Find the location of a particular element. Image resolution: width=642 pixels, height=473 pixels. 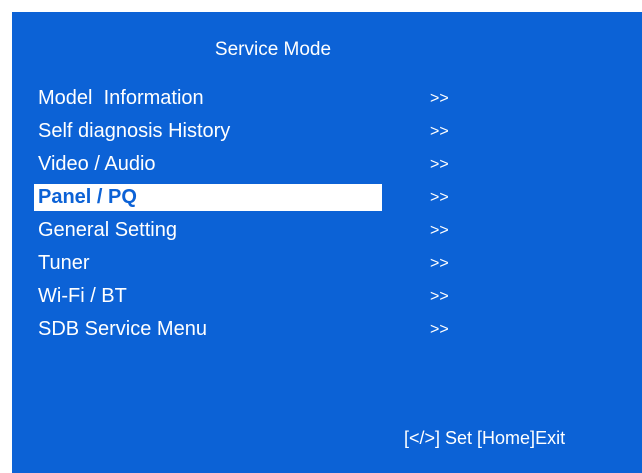

menu-item-sdb-service-menu: SDB Service Menu >> is located at coordinates (249, 332).